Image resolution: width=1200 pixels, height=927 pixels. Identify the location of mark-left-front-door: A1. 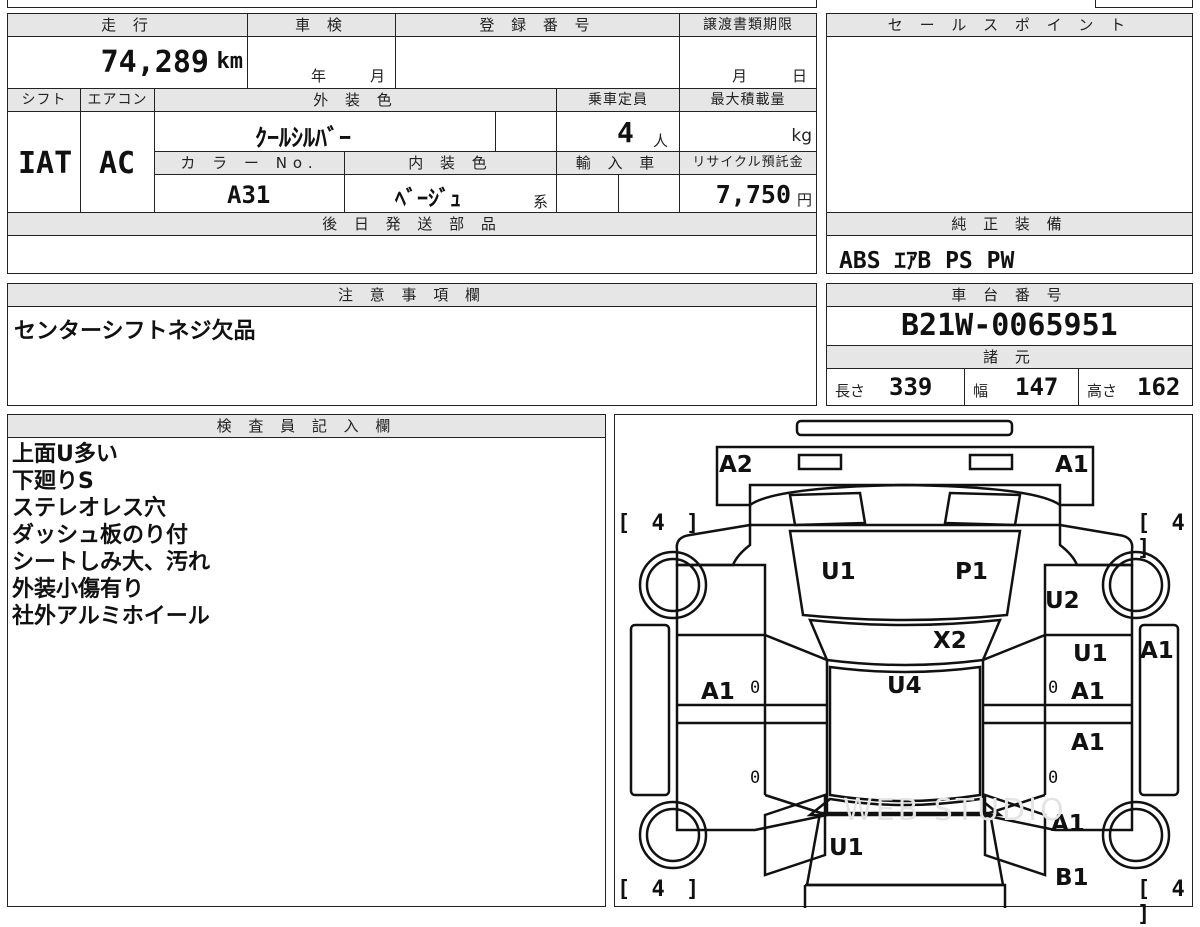
(718, 692).